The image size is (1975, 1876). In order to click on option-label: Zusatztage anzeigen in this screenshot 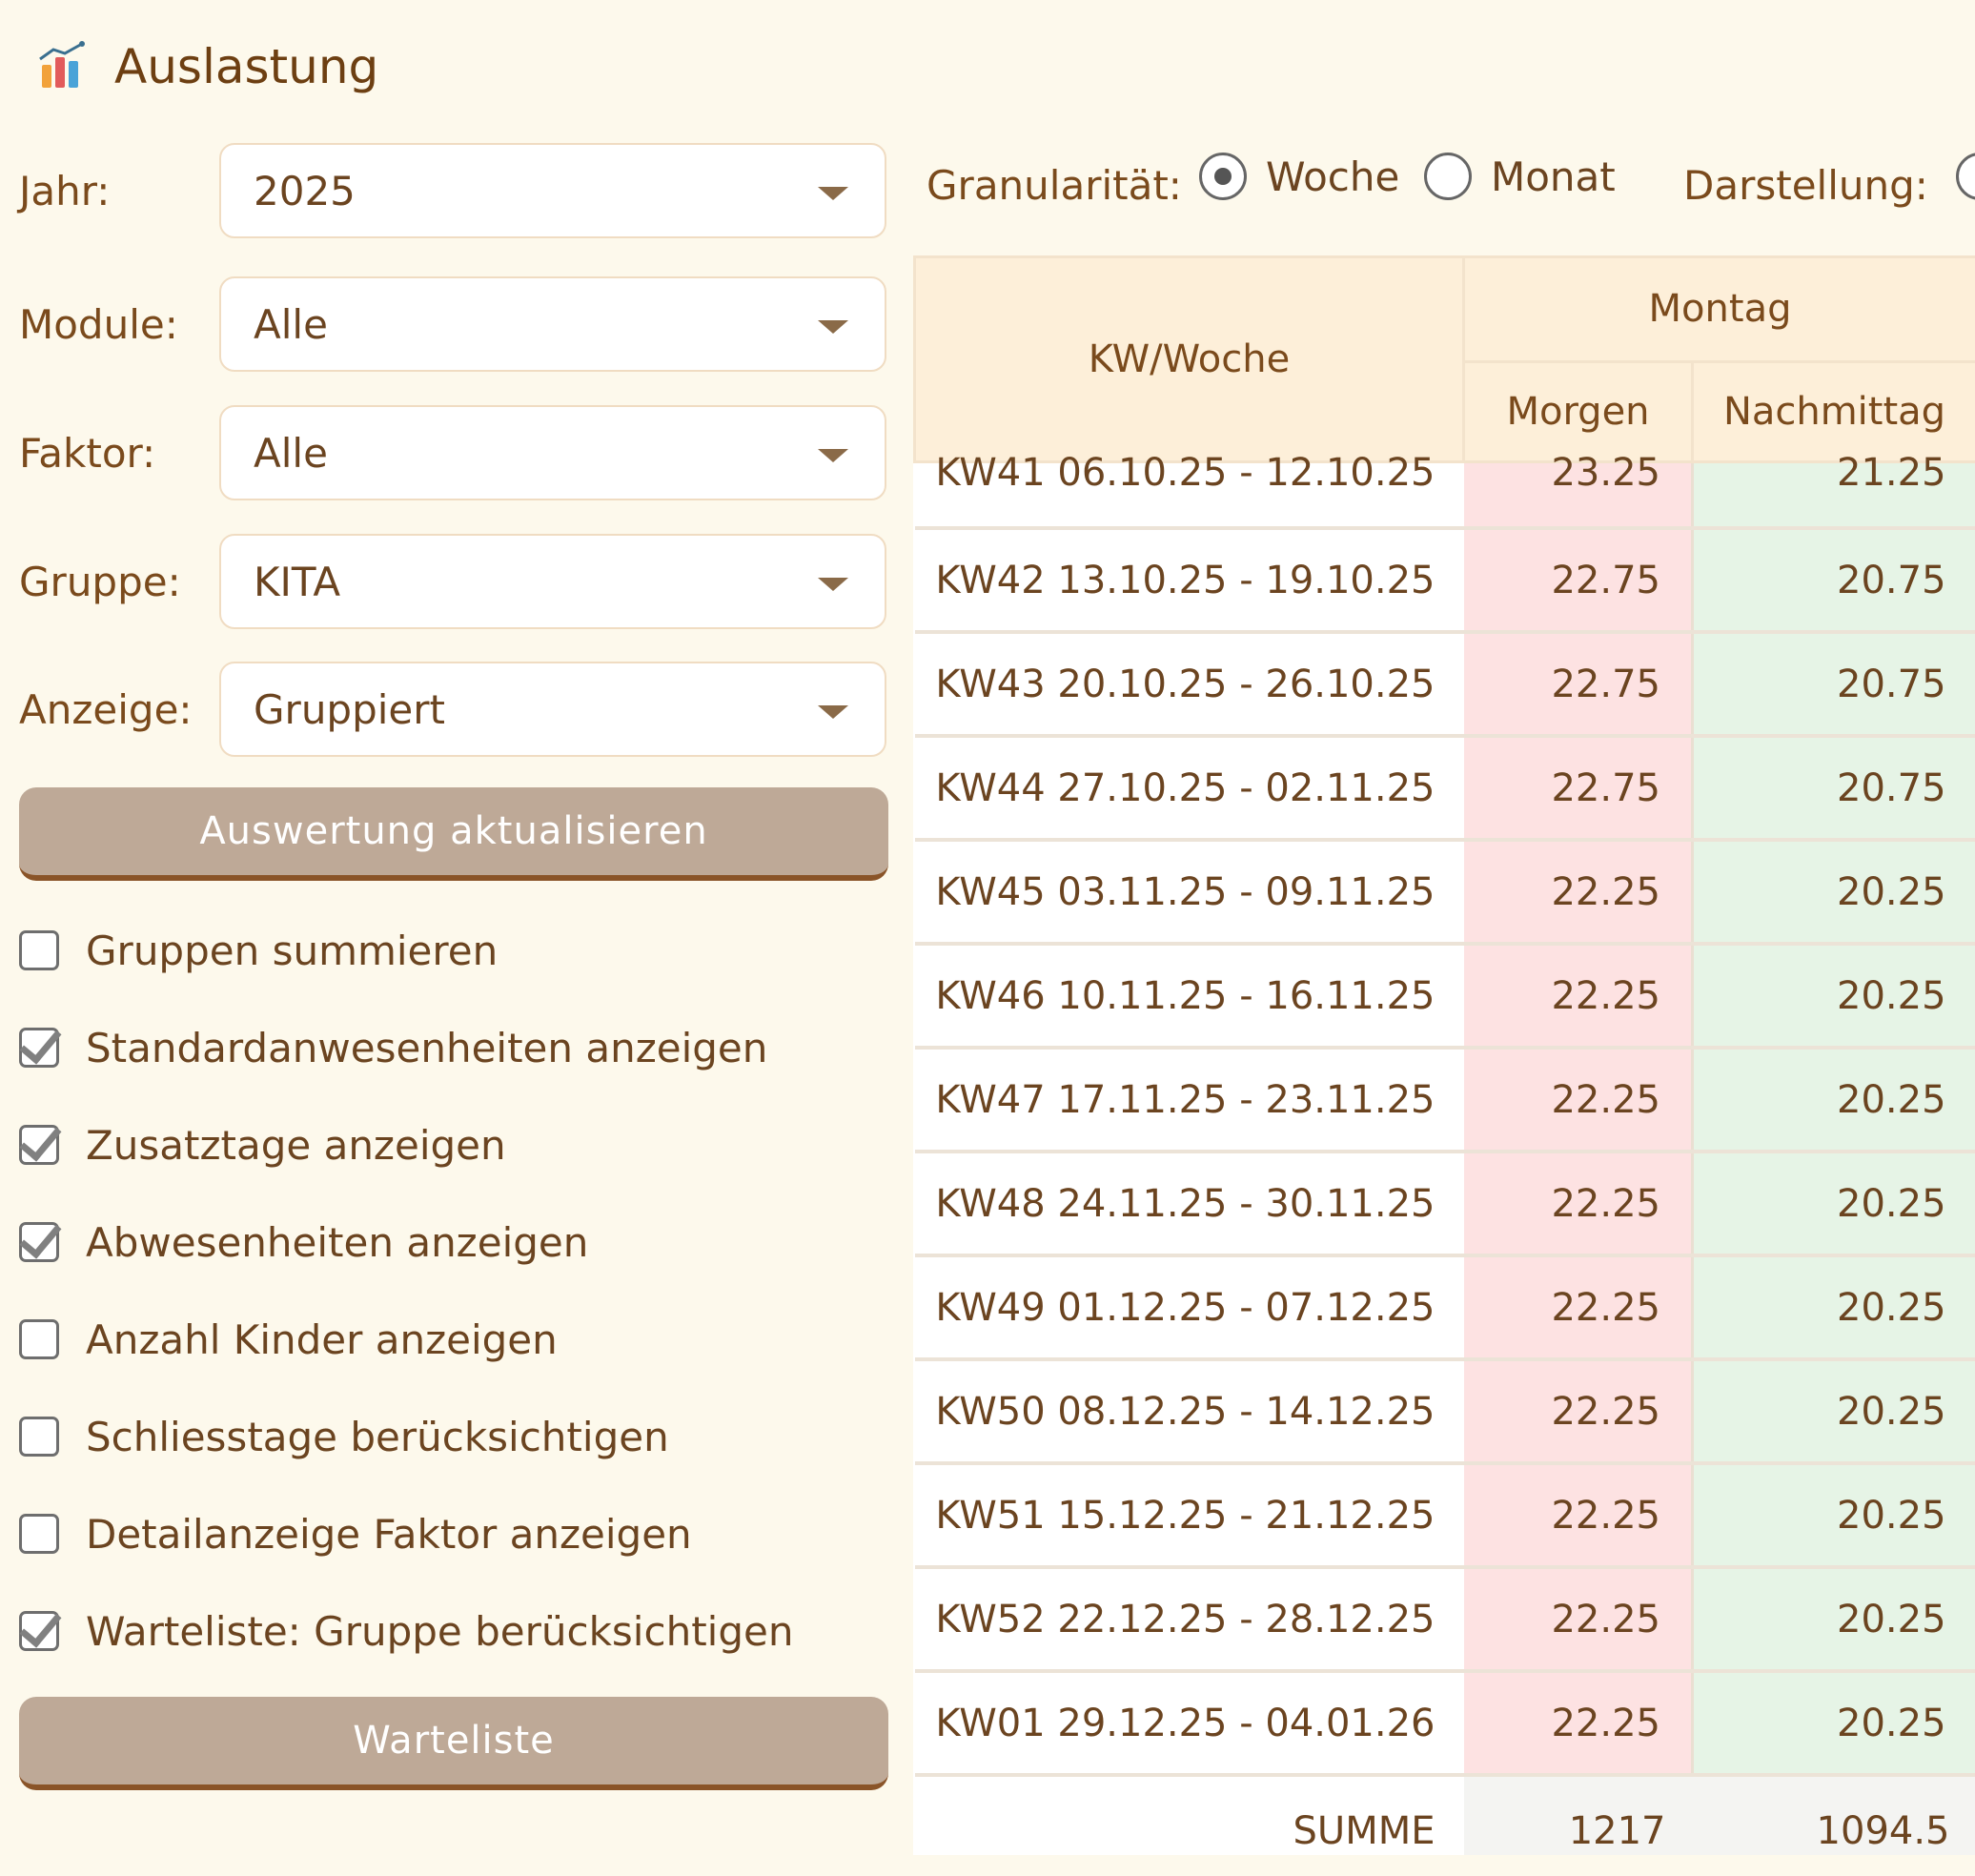, I will do `click(296, 1145)`.